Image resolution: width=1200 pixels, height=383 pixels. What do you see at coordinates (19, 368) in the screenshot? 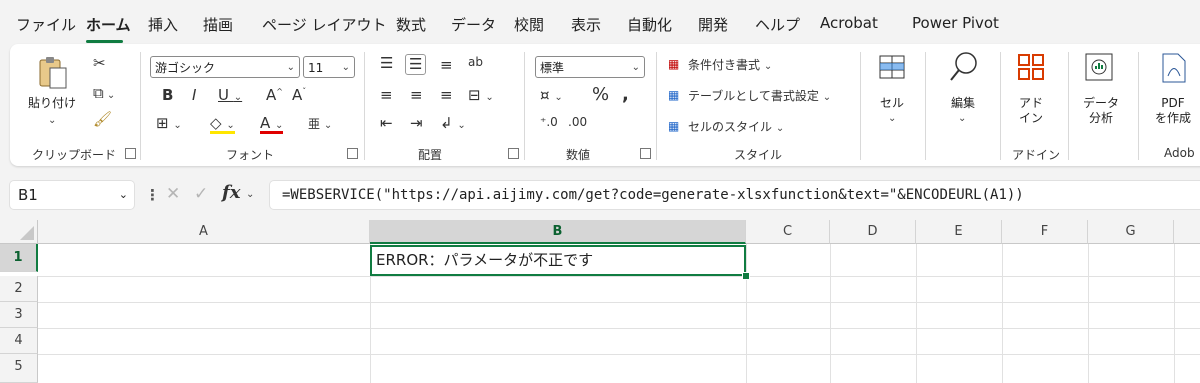
I see `row-header-5: 5` at bounding box center [19, 368].